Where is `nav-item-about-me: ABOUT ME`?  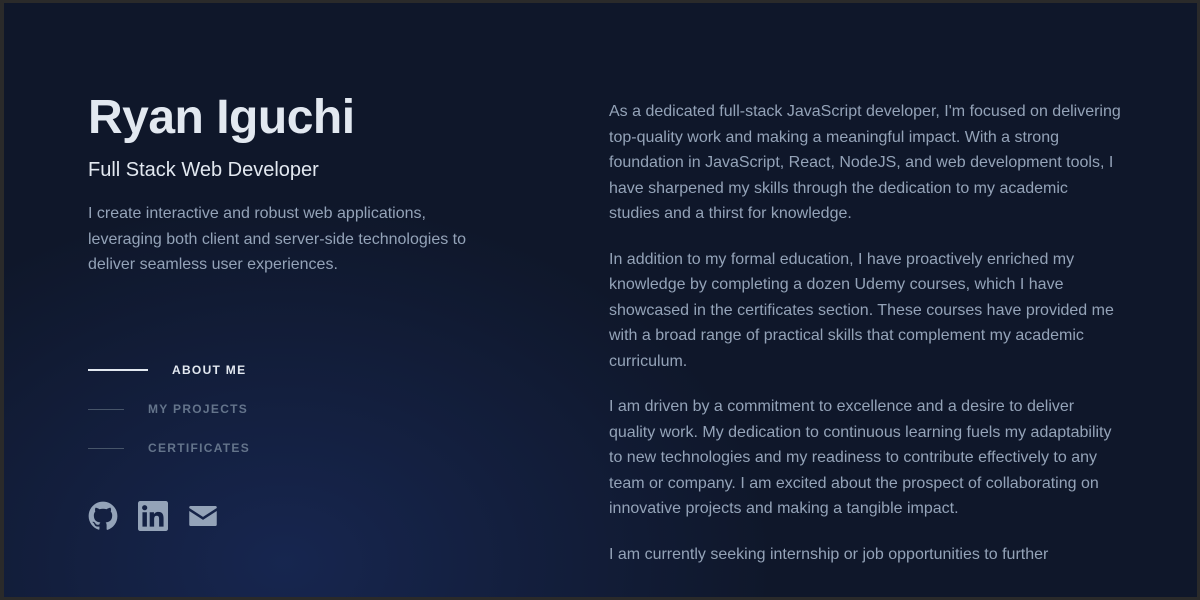
nav-item-about-me: ABOUT ME is located at coordinates (169, 370).